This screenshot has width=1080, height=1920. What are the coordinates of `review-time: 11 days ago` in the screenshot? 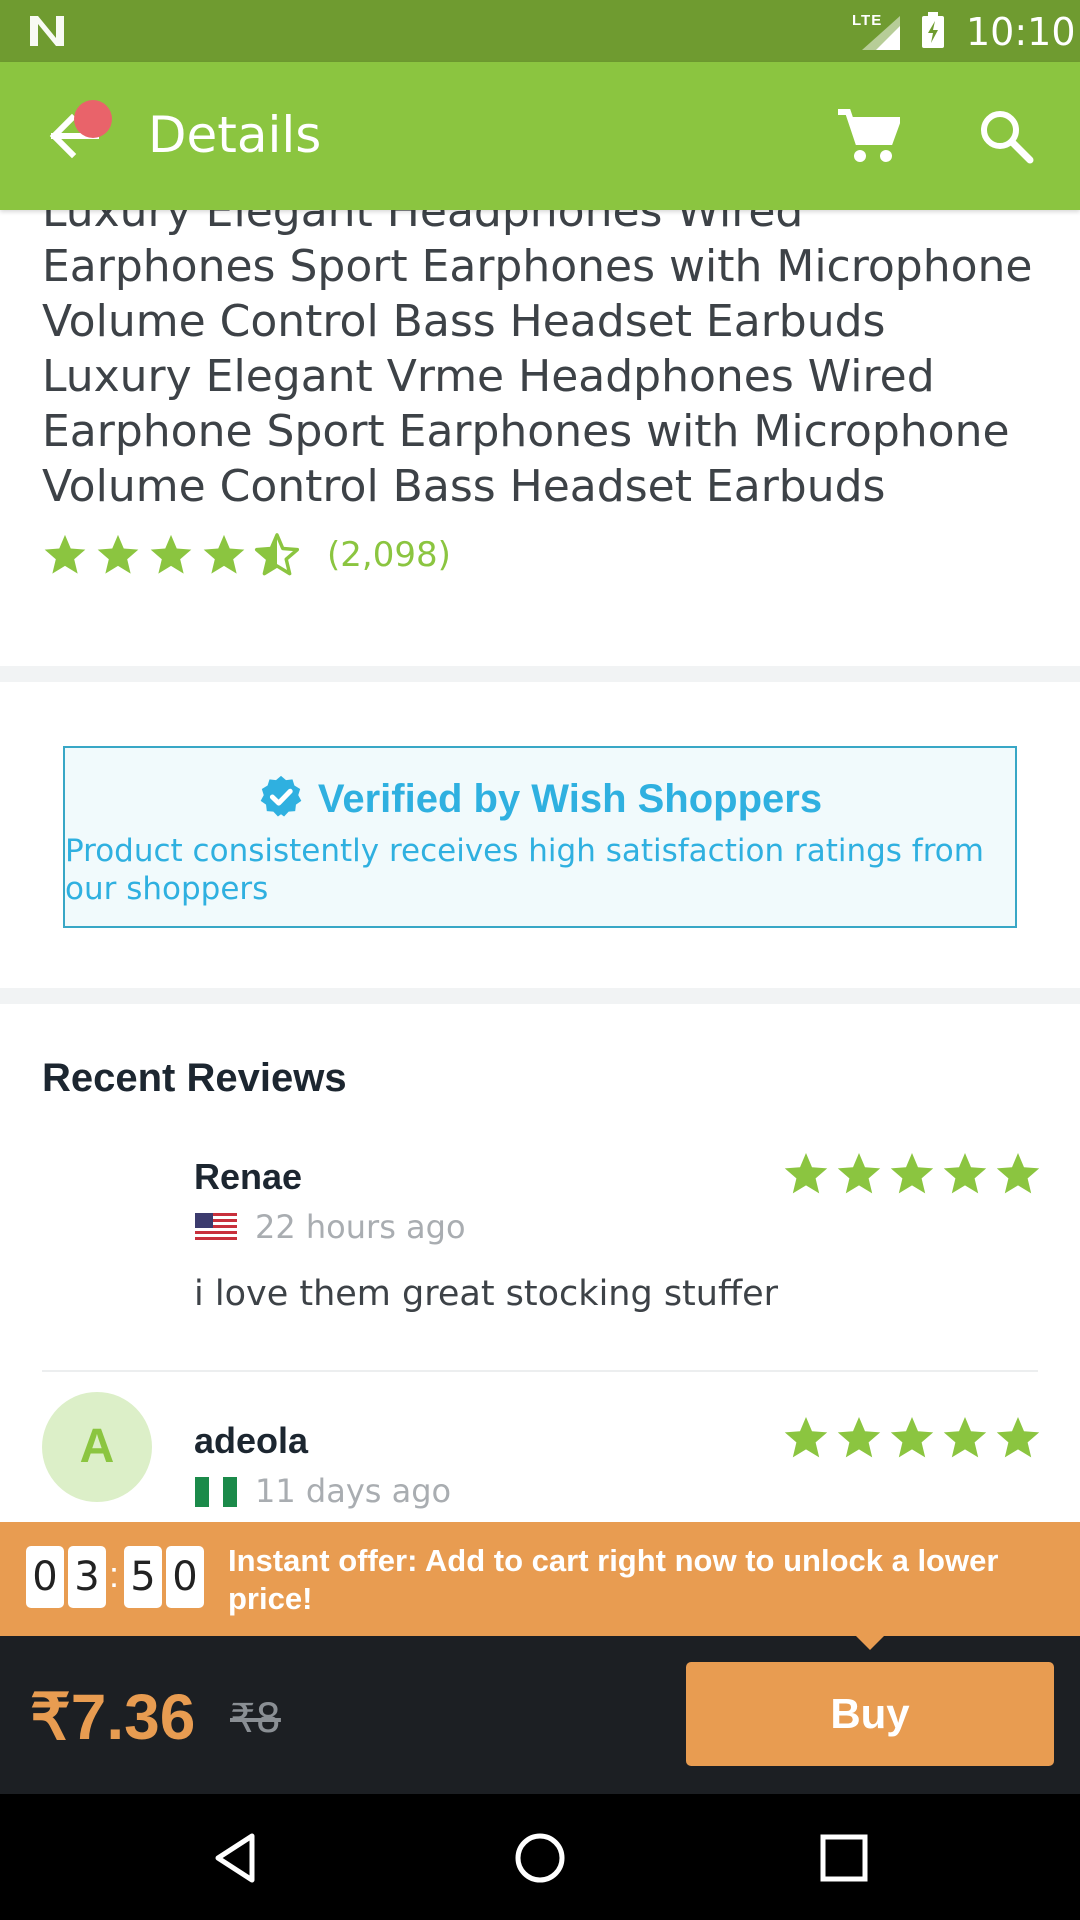 It's located at (353, 1491).